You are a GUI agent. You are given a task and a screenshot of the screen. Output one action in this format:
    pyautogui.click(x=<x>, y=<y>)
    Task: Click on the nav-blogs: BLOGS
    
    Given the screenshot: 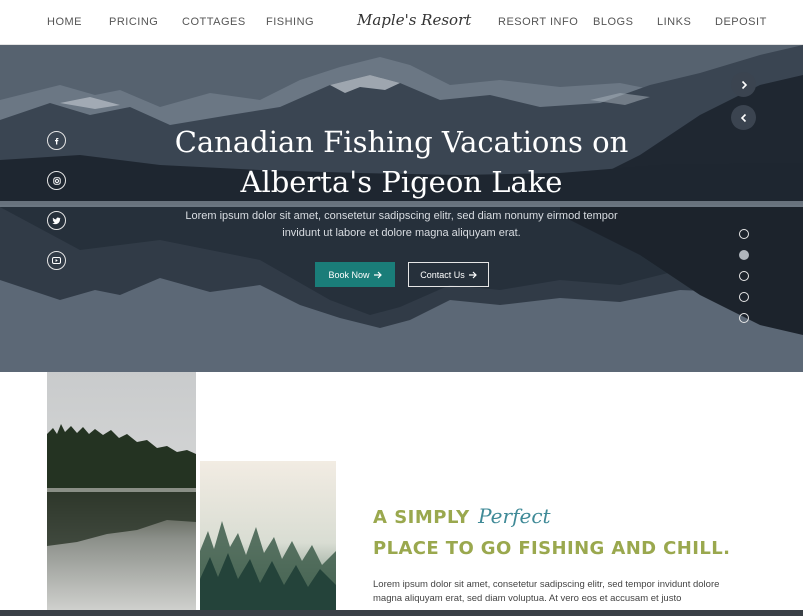 What is the action you would take?
    pyautogui.click(x=613, y=22)
    